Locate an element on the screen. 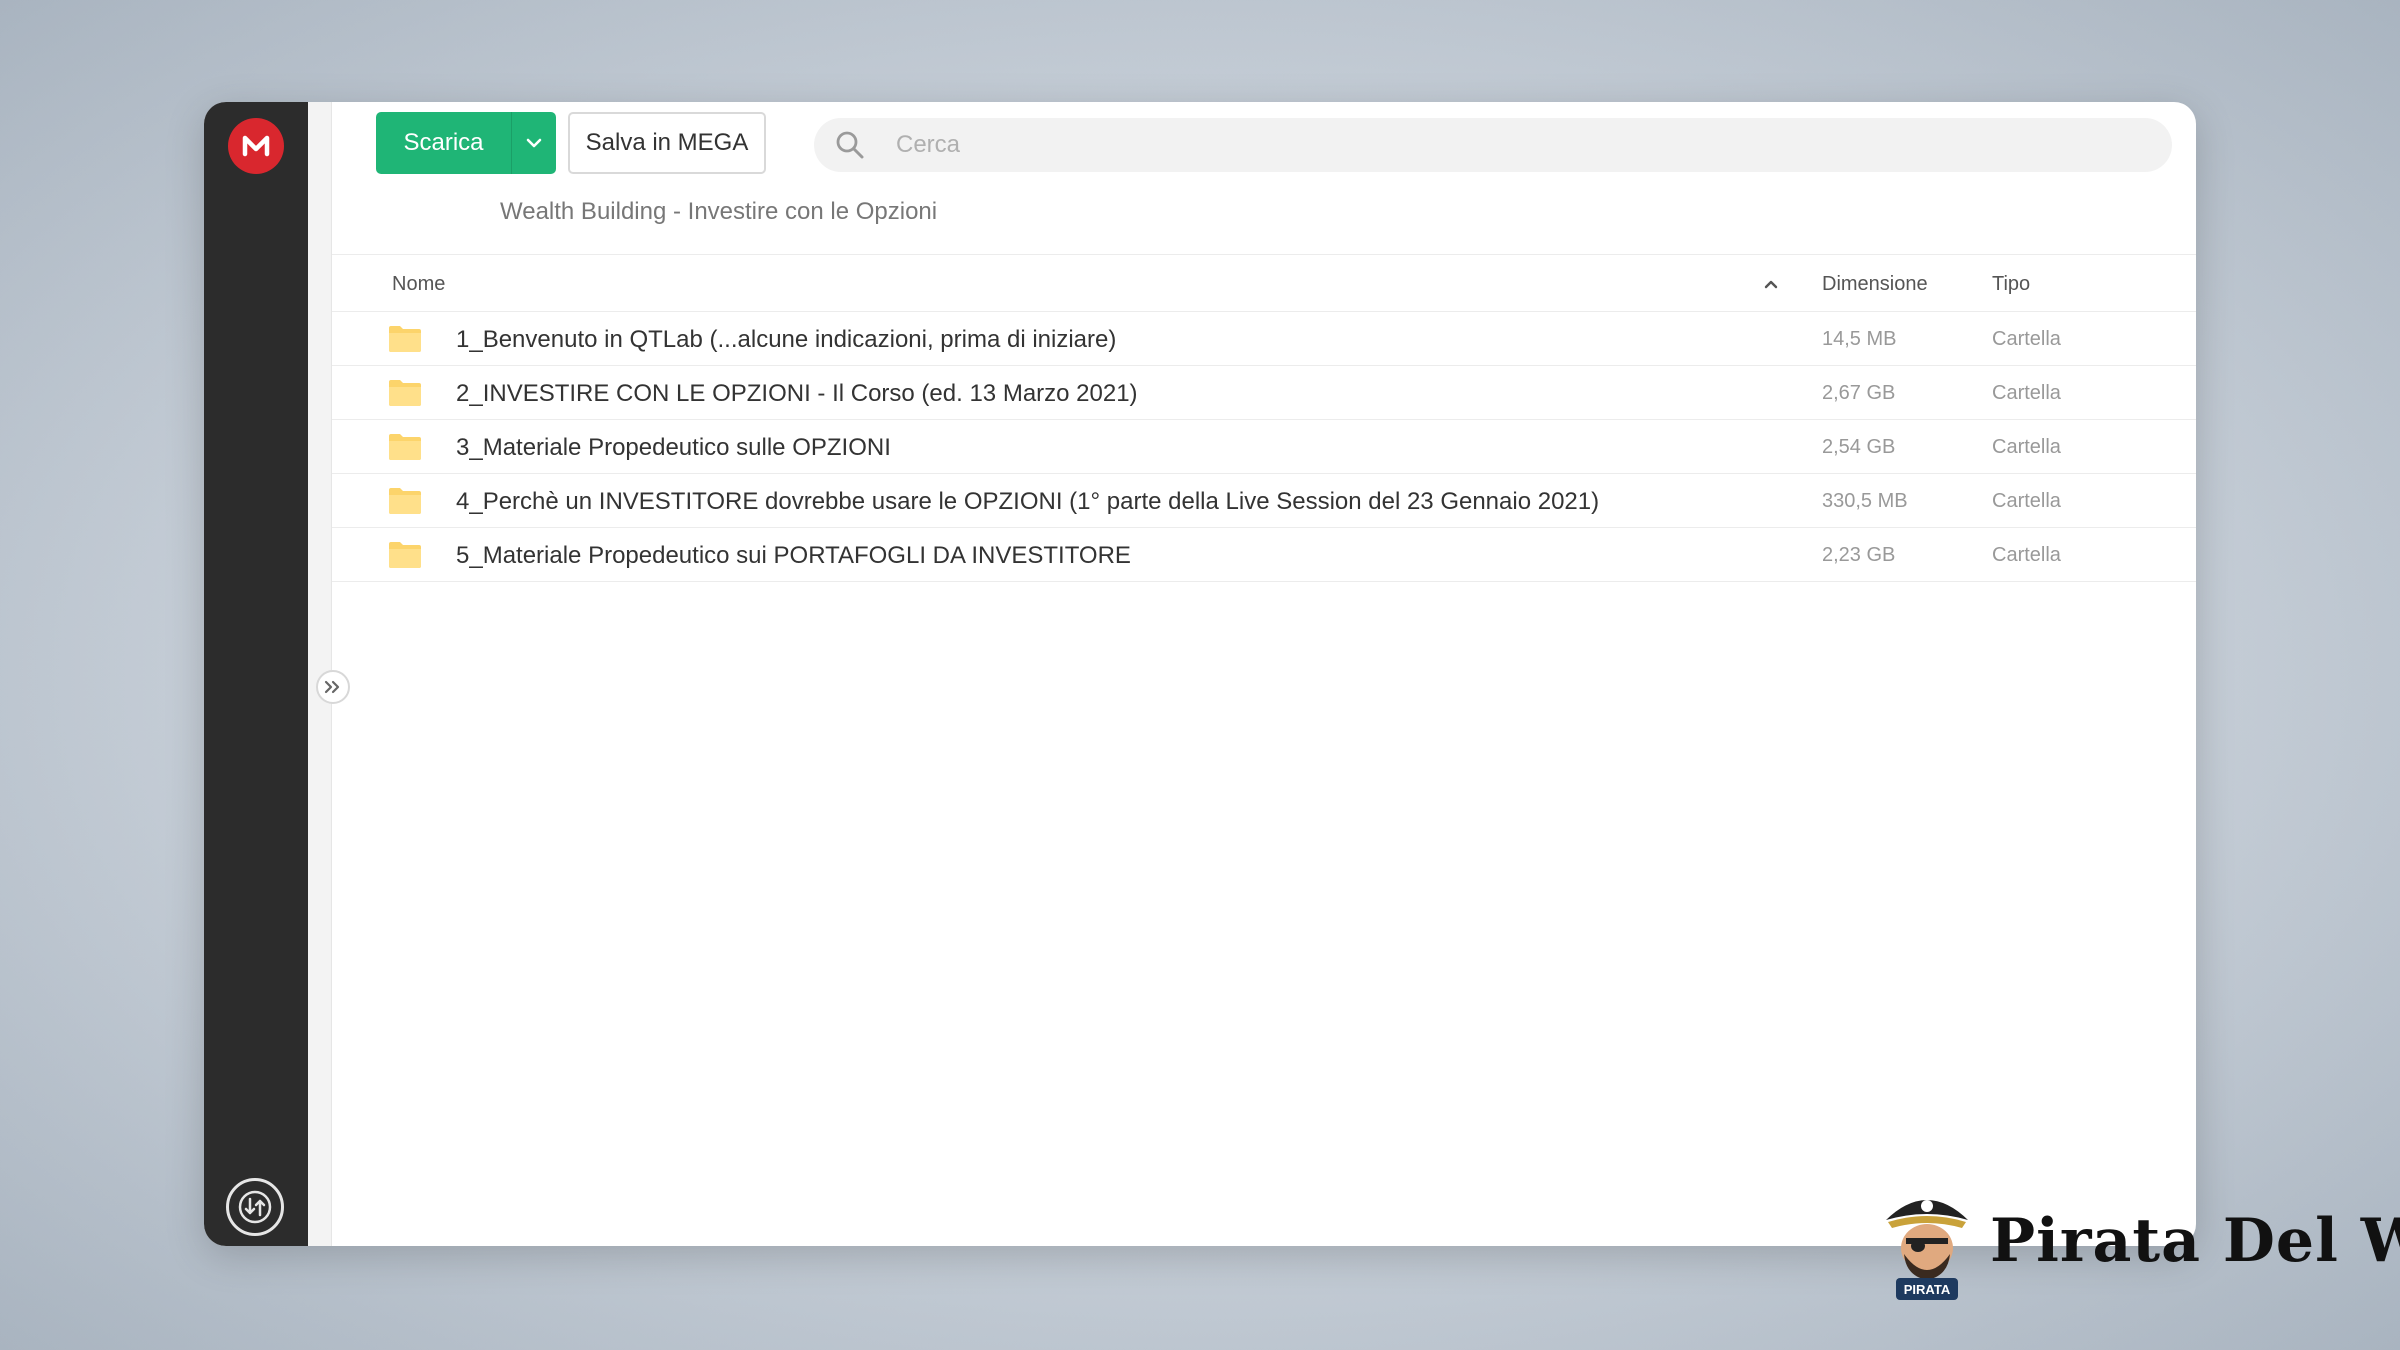  mascot-label: PIRATA is located at coordinates (1927, 1289).